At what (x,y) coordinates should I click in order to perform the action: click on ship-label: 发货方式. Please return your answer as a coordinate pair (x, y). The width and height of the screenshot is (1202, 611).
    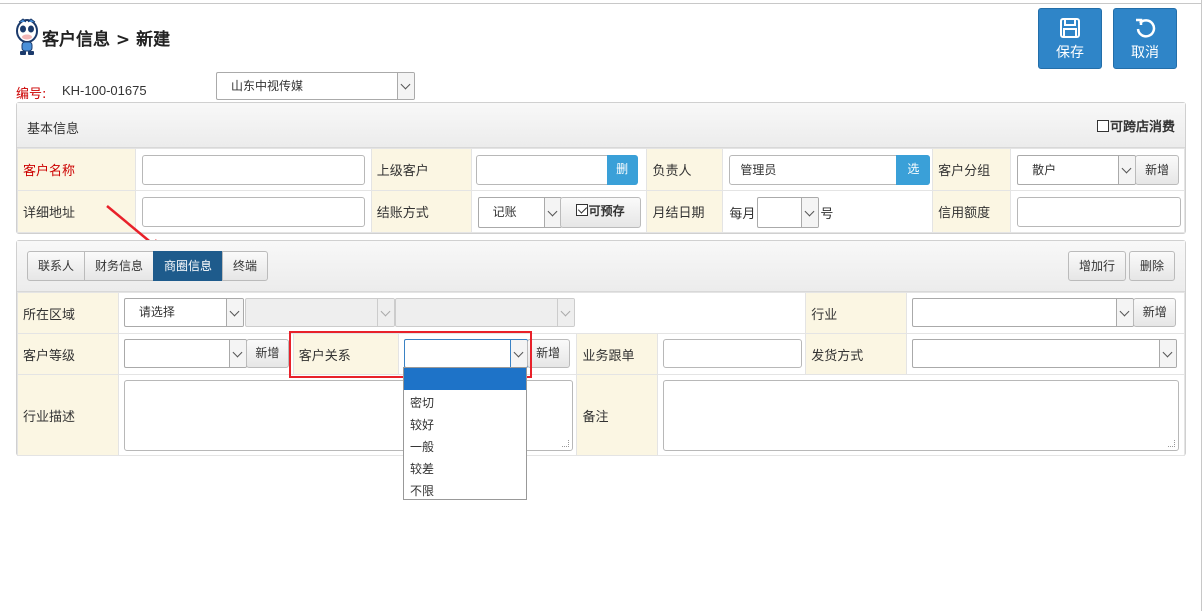
    Looking at the image, I should click on (856, 354).